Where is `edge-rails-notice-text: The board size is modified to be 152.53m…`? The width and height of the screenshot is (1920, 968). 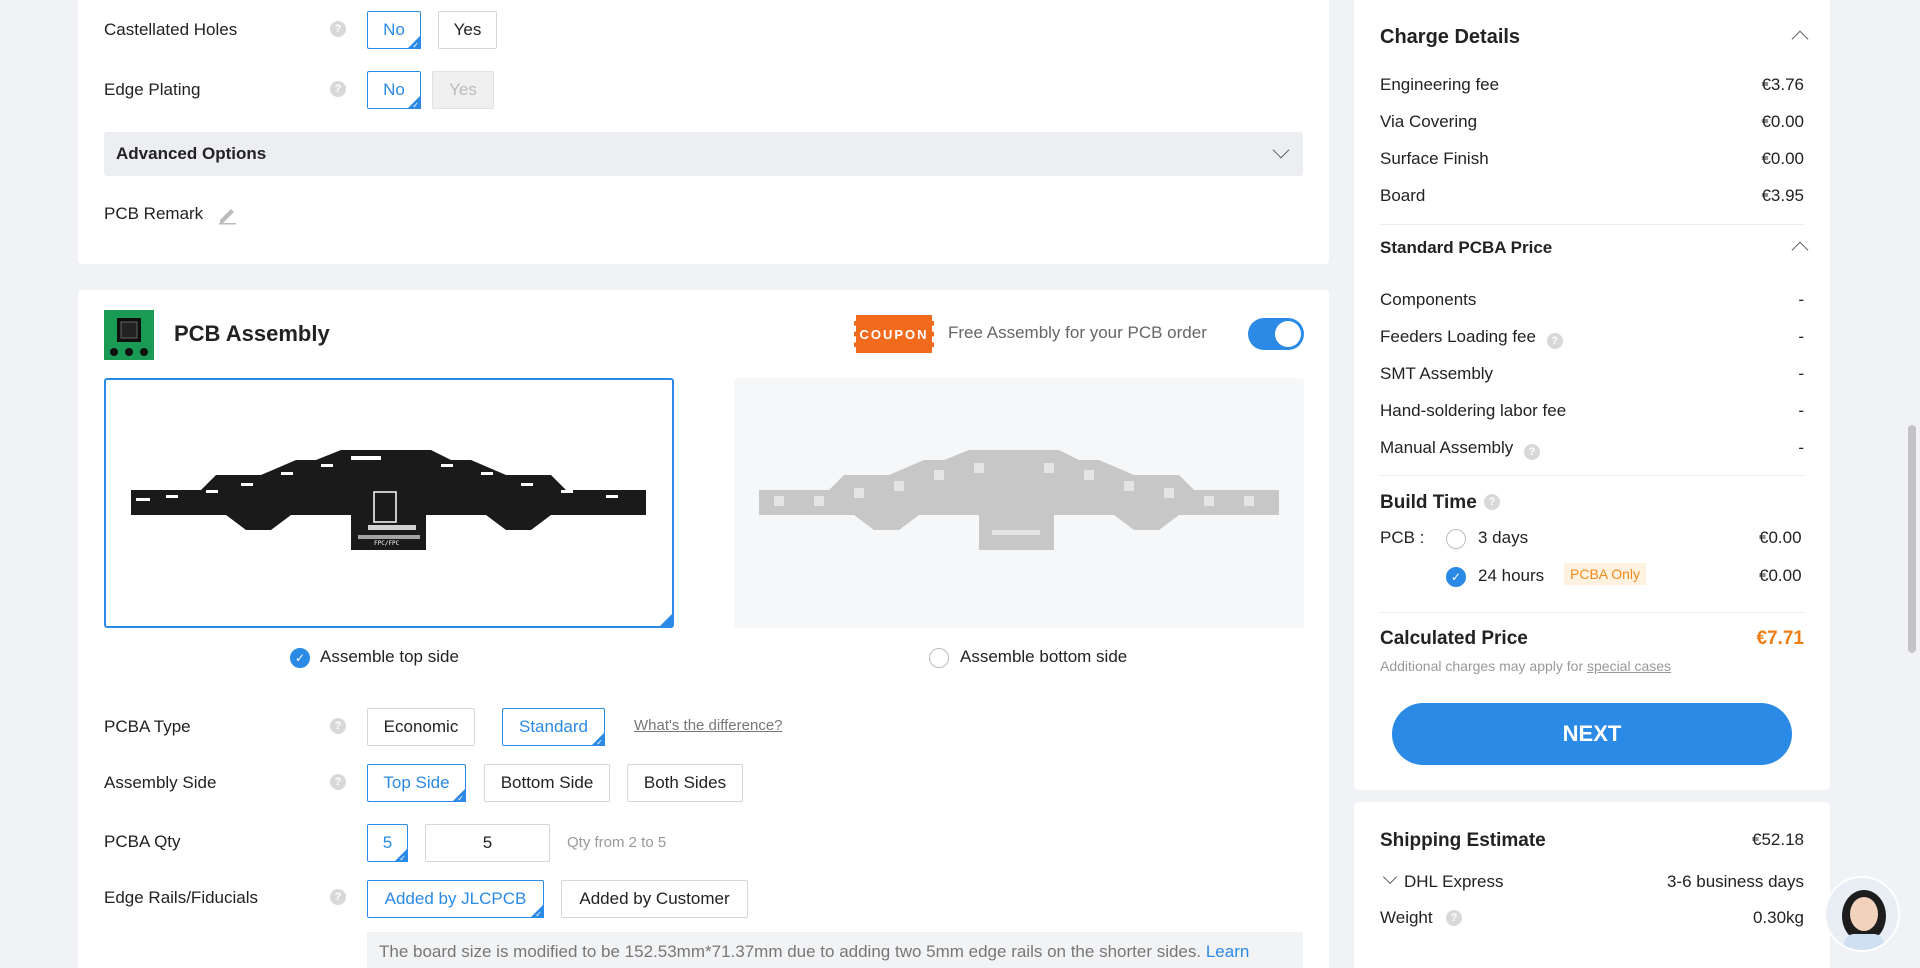 edge-rails-notice-text: The board size is modified to be 152.53m… is located at coordinates (790, 951).